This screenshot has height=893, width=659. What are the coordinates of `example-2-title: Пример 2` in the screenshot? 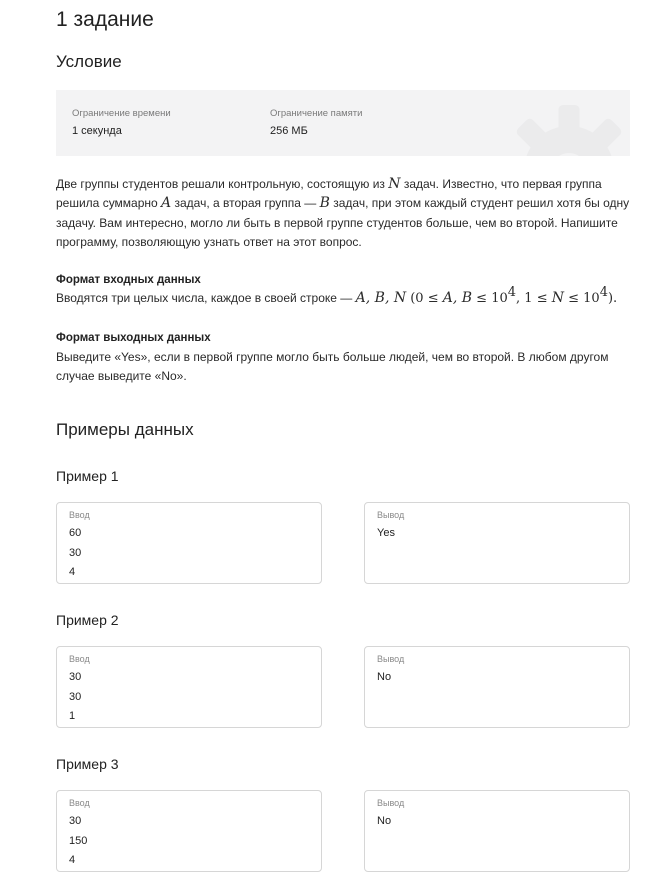 It's located at (87, 620).